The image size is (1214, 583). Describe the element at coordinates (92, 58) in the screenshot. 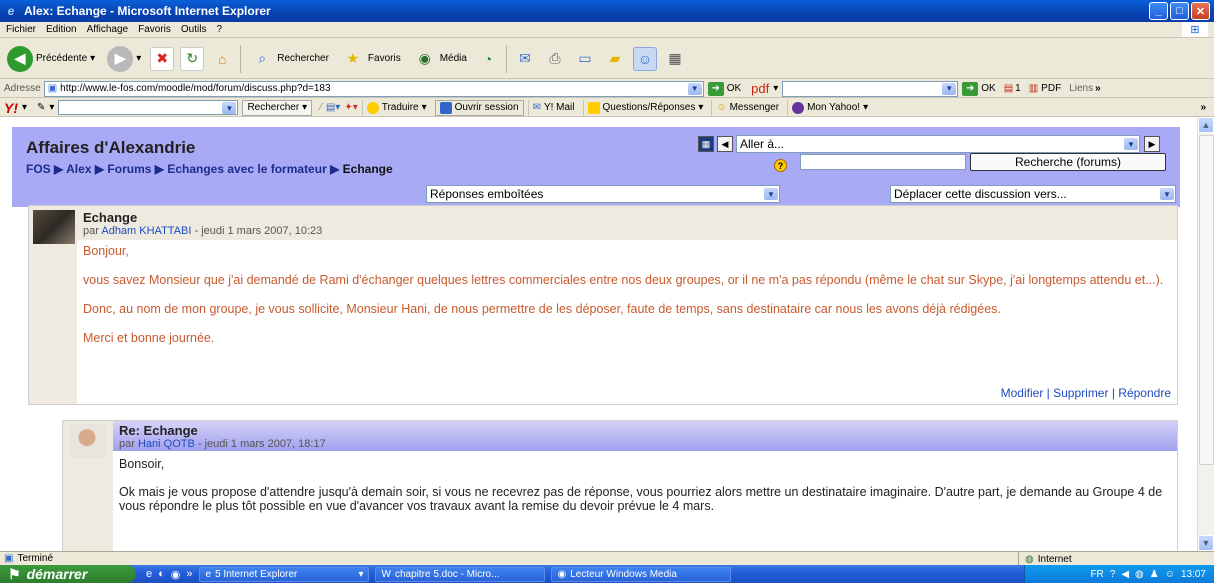

I see `back-dropdown-icon: ▾` at that location.